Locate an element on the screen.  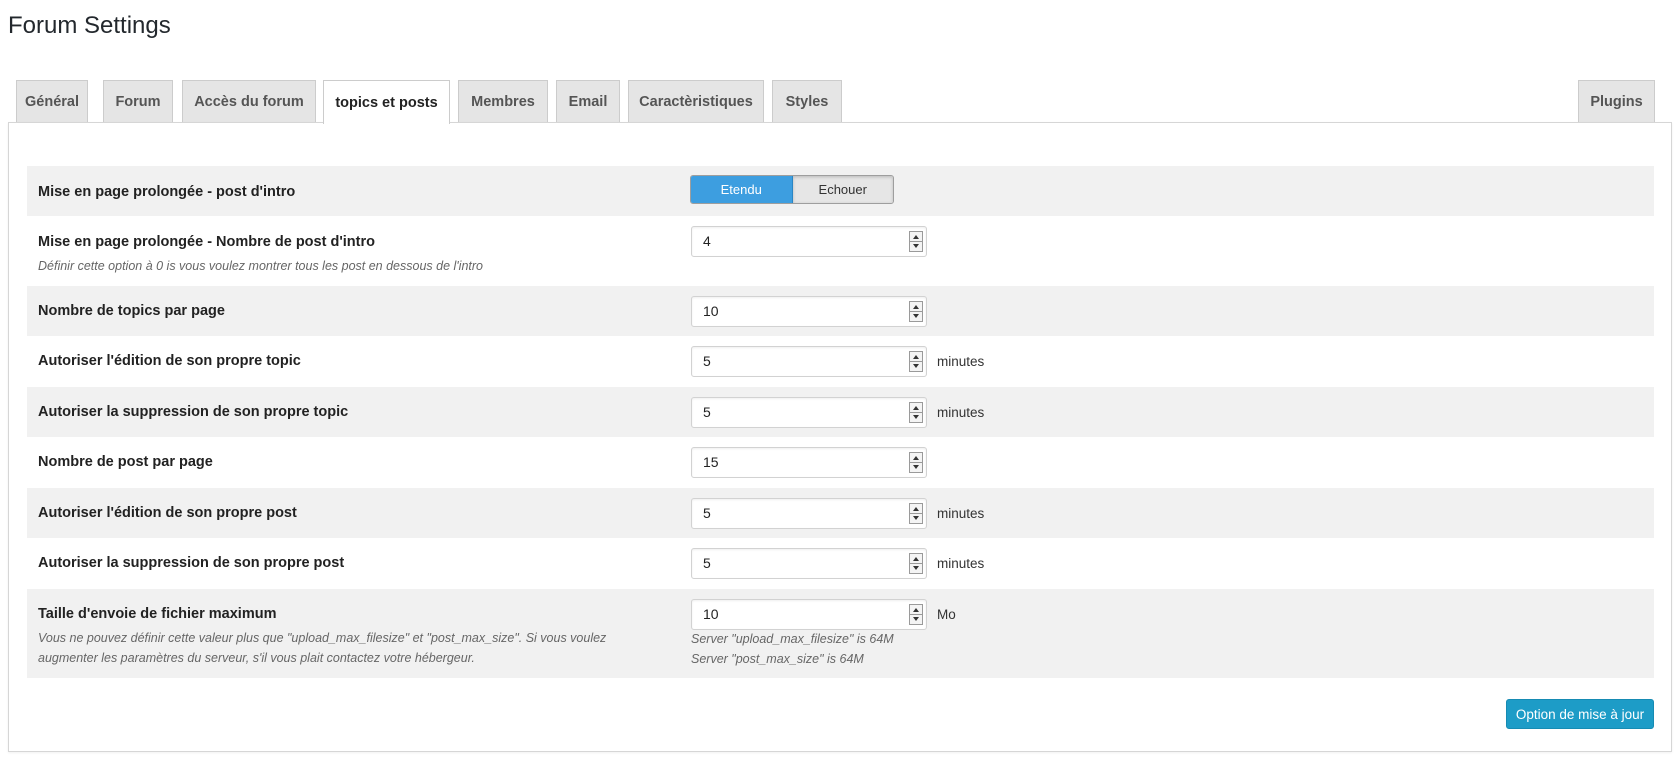
tab-topics-et-posts: topics et posts is located at coordinates (386, 102).